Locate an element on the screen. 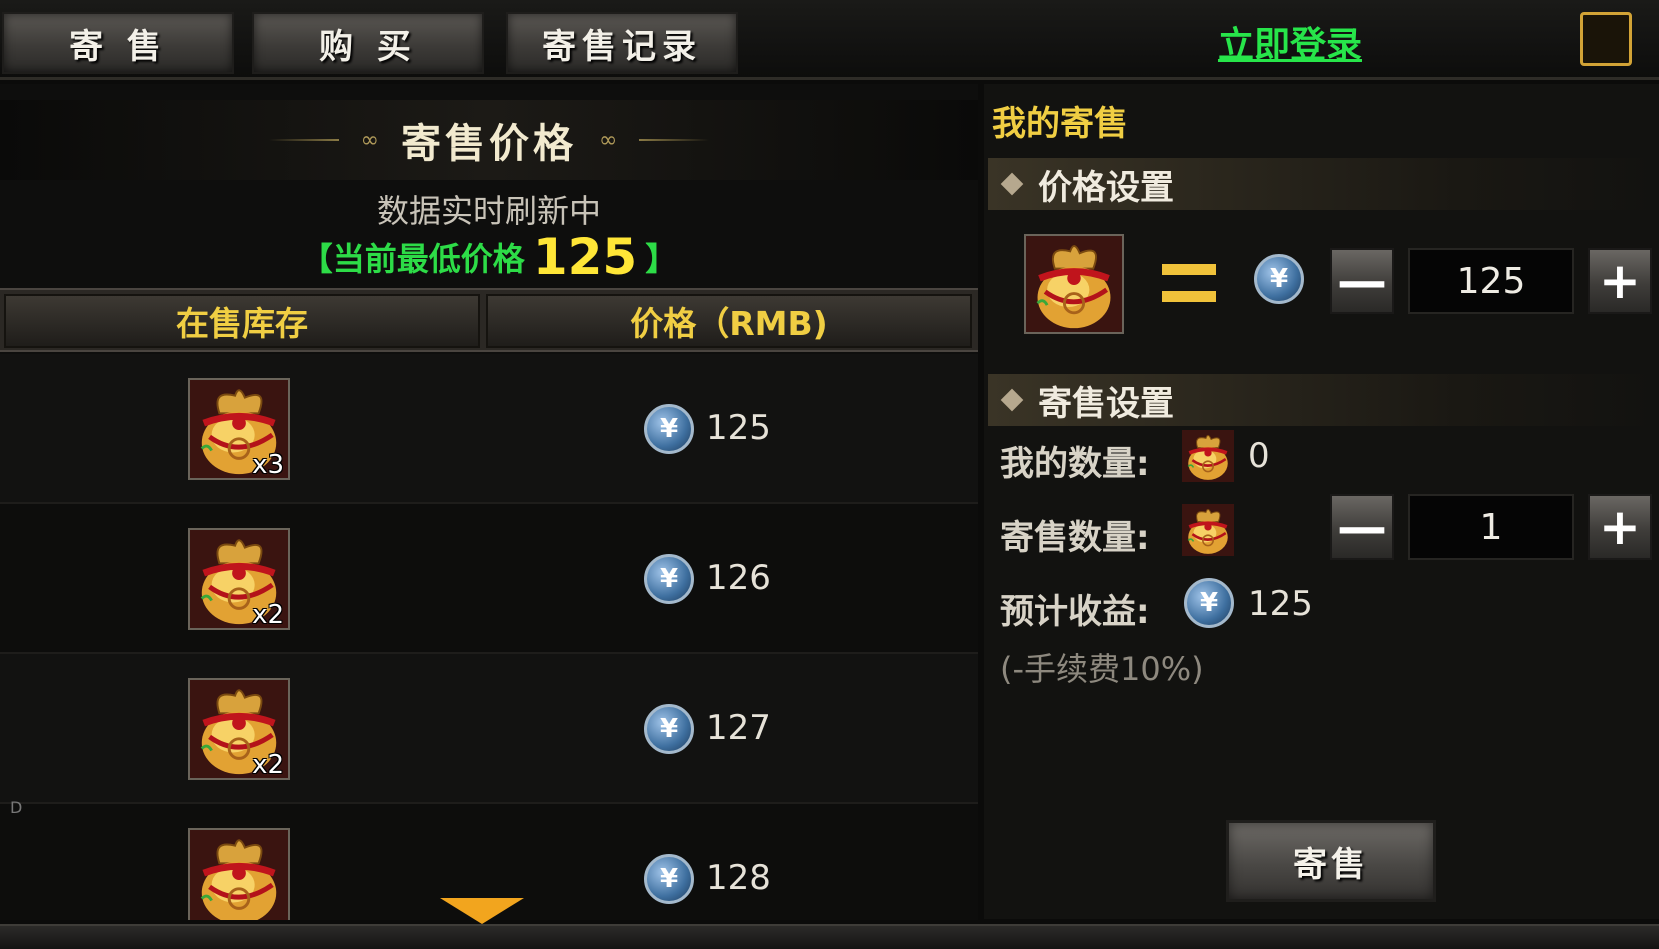 This screenshot has width=1659, height=949. ornament-knot-left-icon: ∞ is located at coordinates (369, 140).